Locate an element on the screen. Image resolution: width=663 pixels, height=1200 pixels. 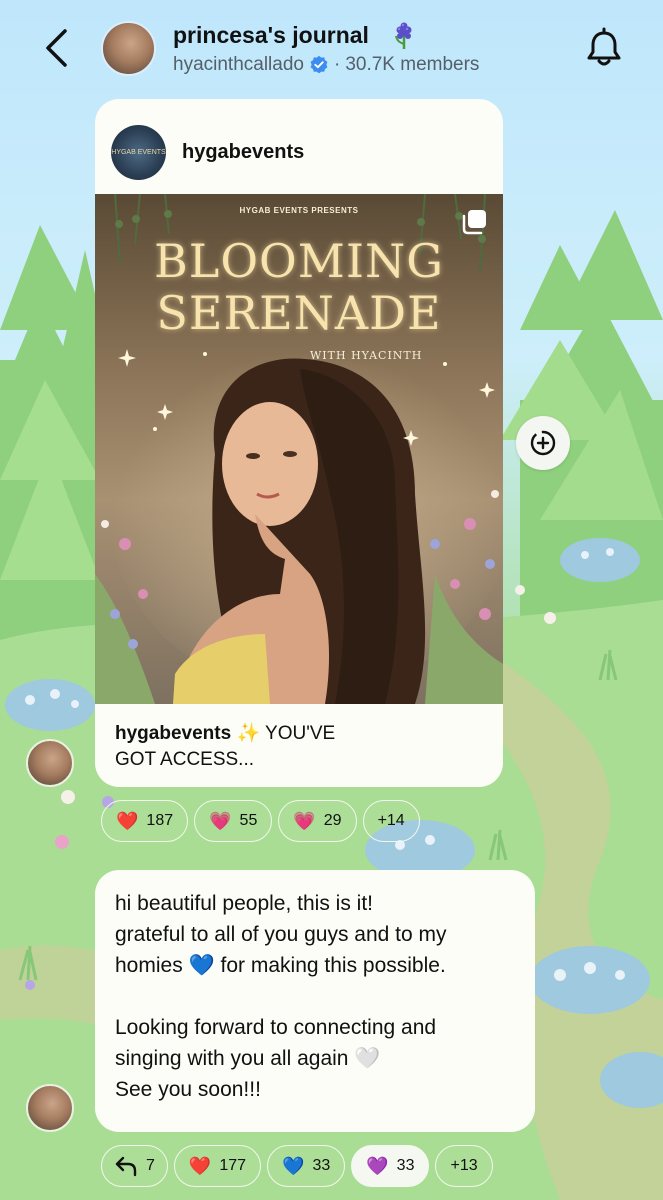
add-reaction-button is located at coordinates (543, 443).